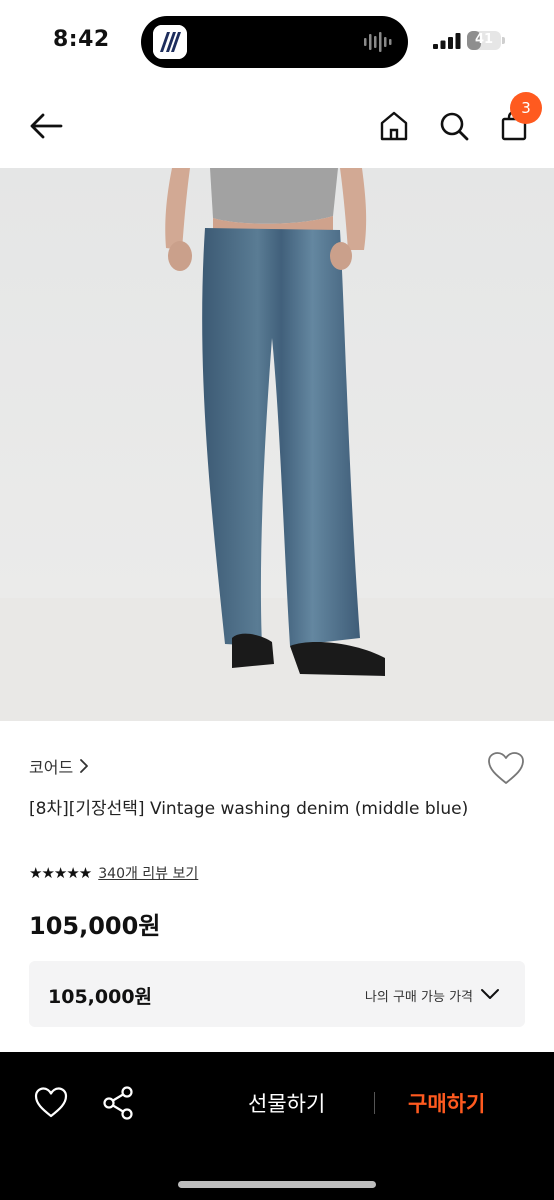  I want to click on search-icon, so click(454, 126).